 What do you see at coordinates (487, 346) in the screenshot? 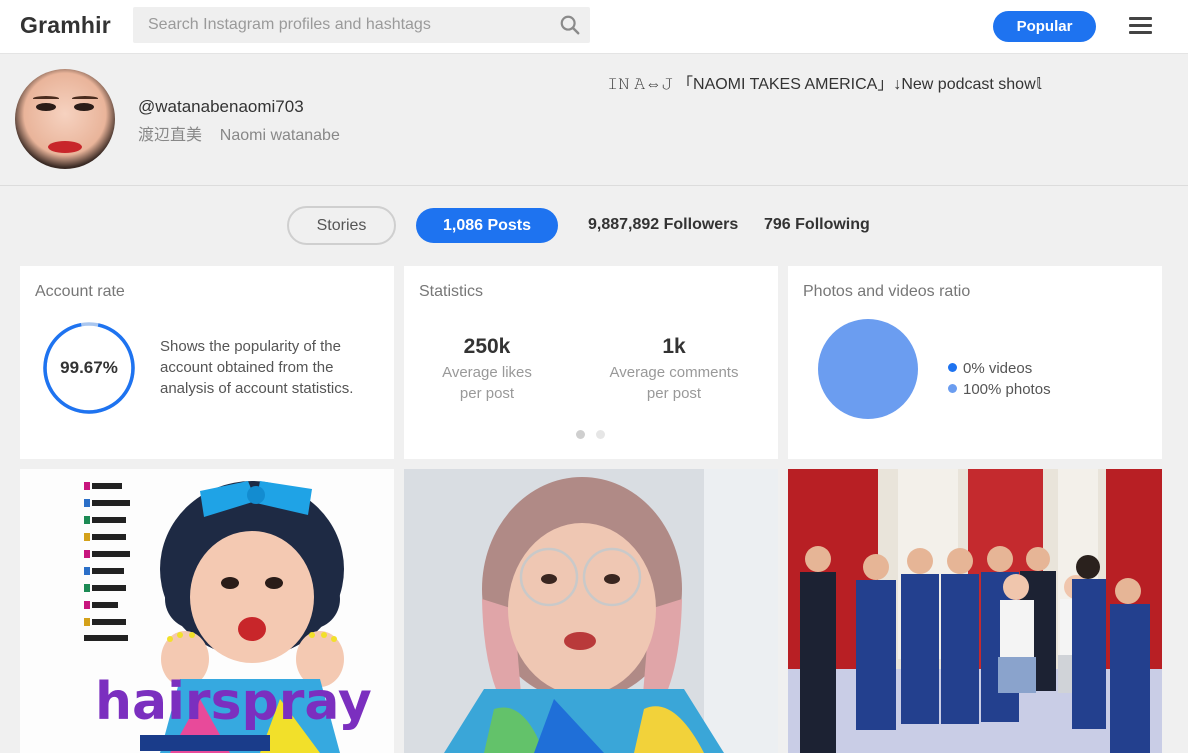
I see `average-likes-value: 250k` at bounding box center [487, 346].